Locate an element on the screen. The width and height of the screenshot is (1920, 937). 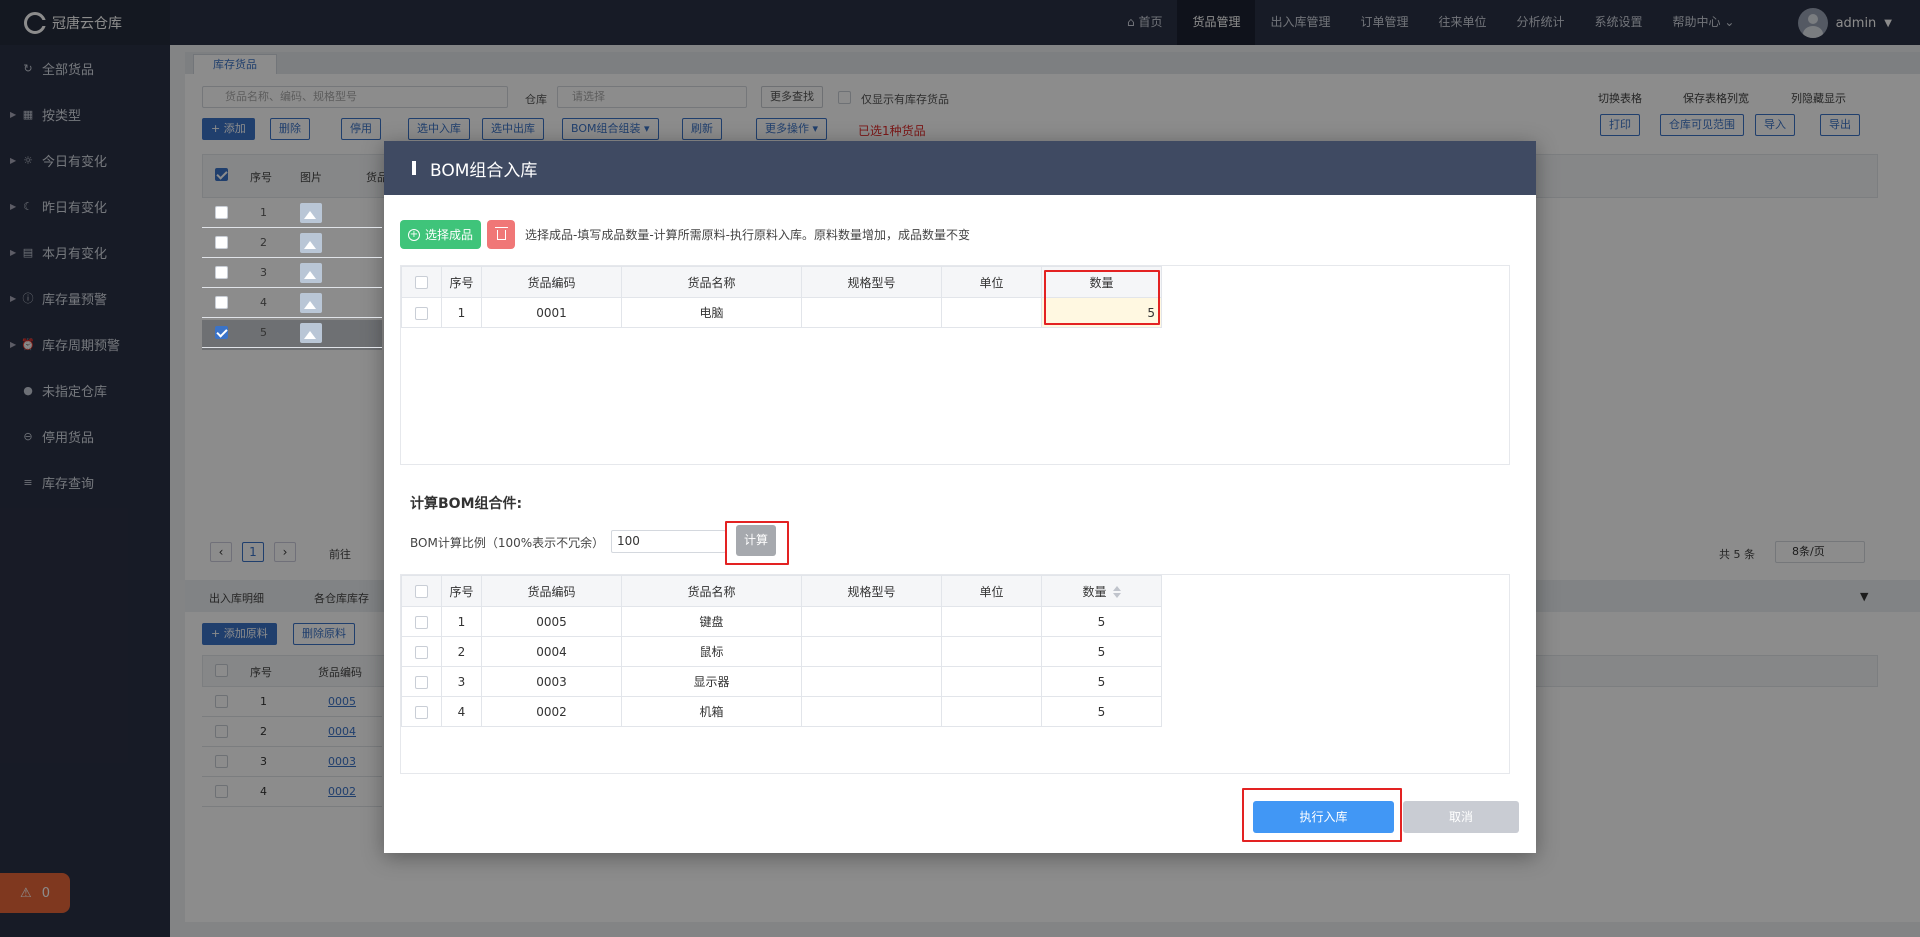
cell-no: 4 is located at coordinates (461, 711).